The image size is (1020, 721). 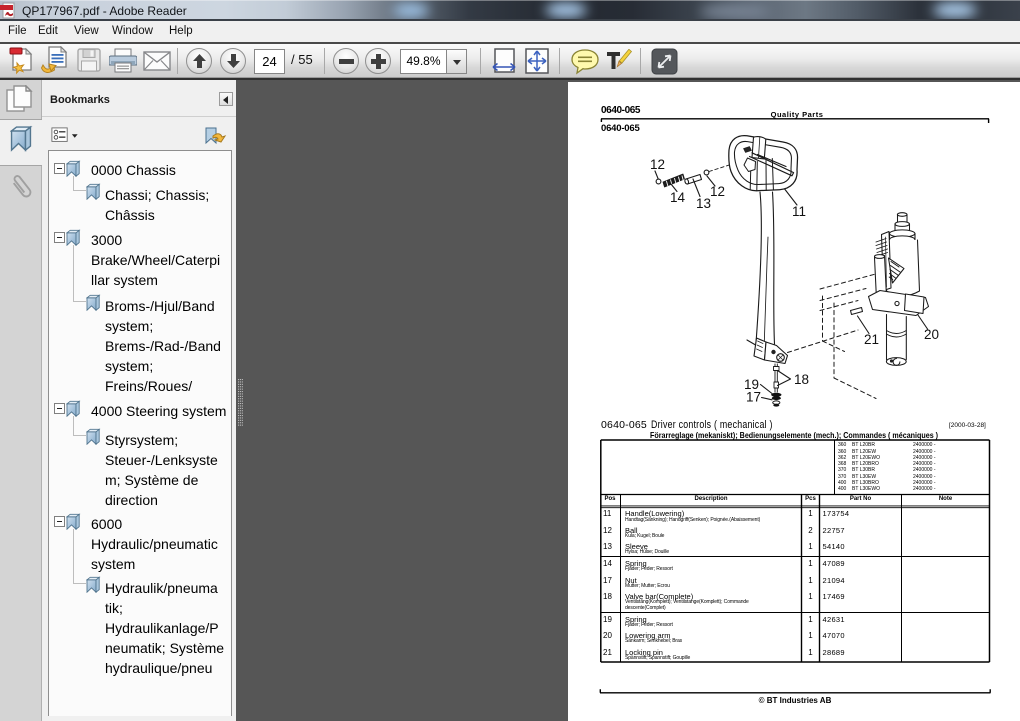 What do you see at coordinates (703, 203) in the screenshot?
I see `svg-text: 13` at bounding box center [703, 203].